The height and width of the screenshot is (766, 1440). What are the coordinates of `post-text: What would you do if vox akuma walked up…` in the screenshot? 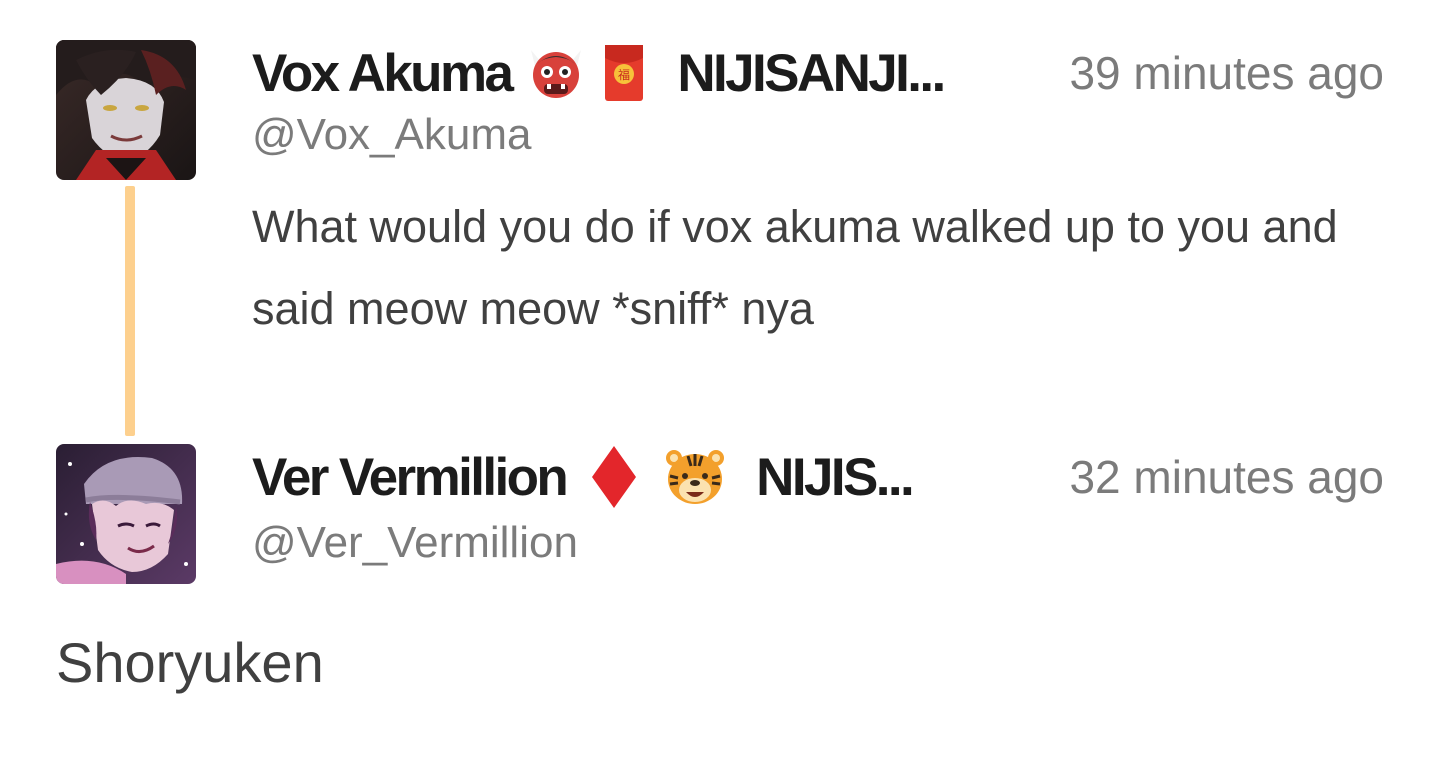 It's located at (795, 267).